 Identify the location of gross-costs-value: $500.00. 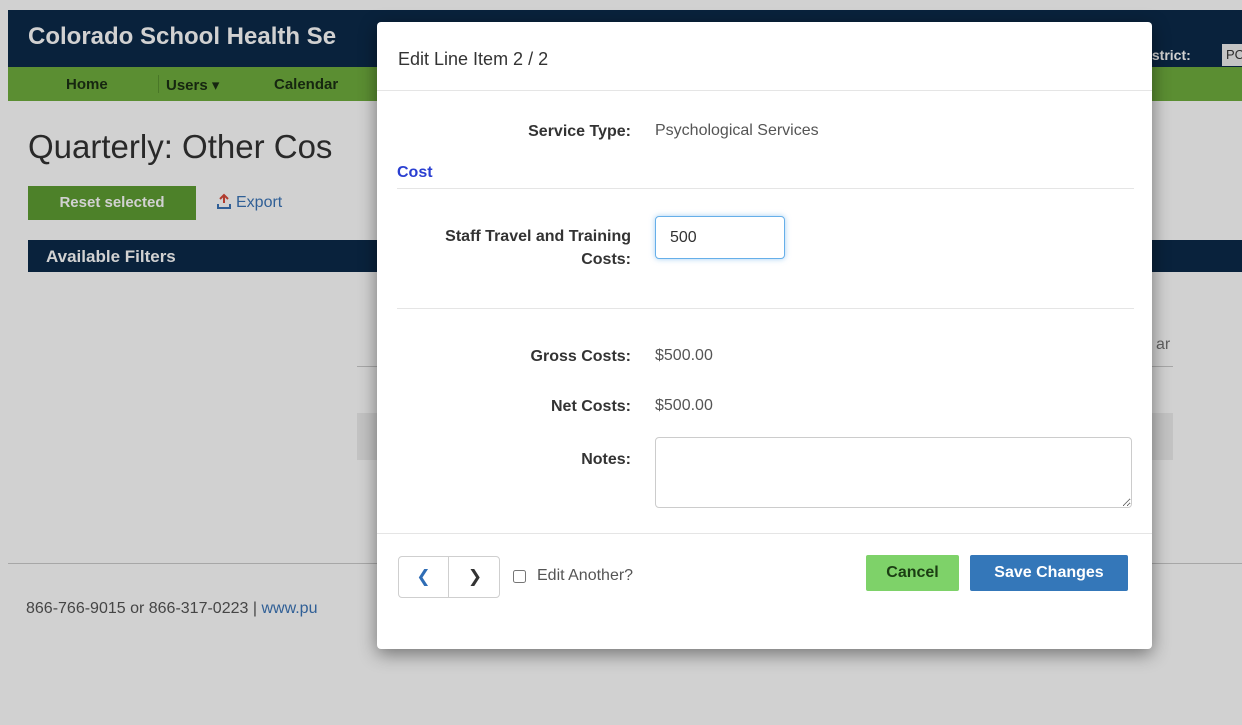
(684, 355).